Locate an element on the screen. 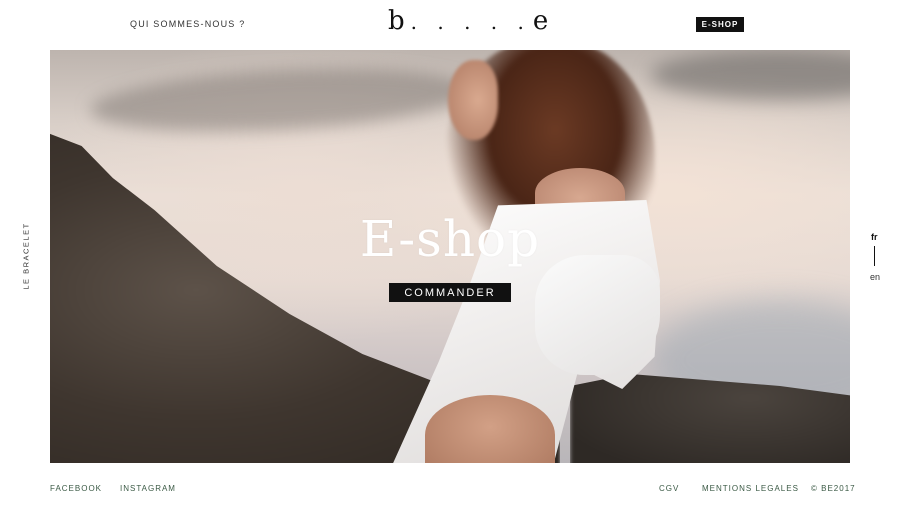  lang-en-link: en is located at coordinates (875, 277).